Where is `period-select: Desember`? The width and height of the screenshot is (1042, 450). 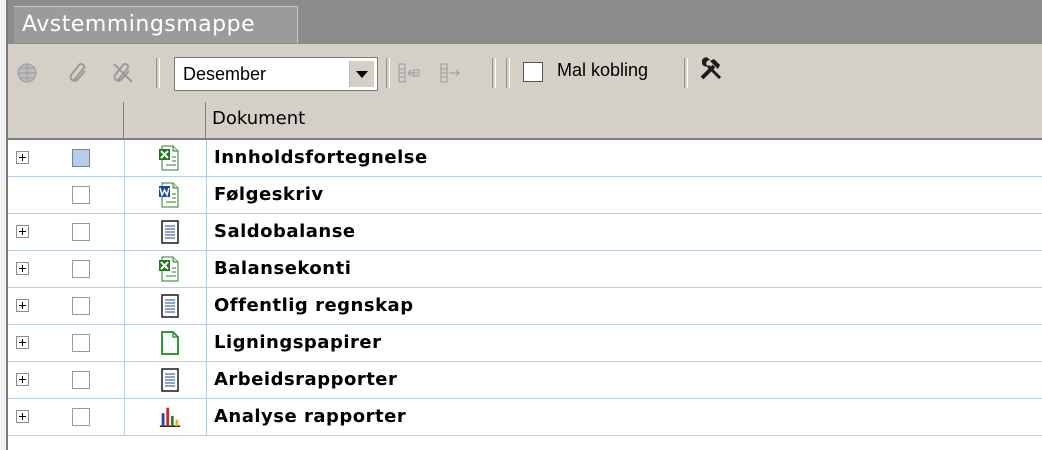
period-select: Desember is located at coordinates (276, 74).